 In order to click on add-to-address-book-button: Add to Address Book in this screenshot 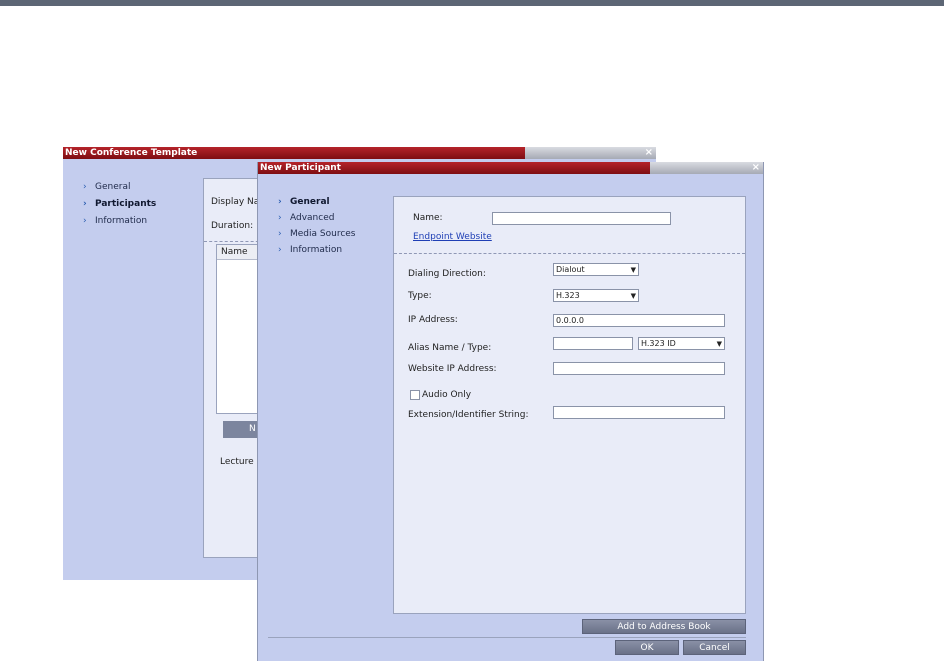, I will do `click(664, 626)`.